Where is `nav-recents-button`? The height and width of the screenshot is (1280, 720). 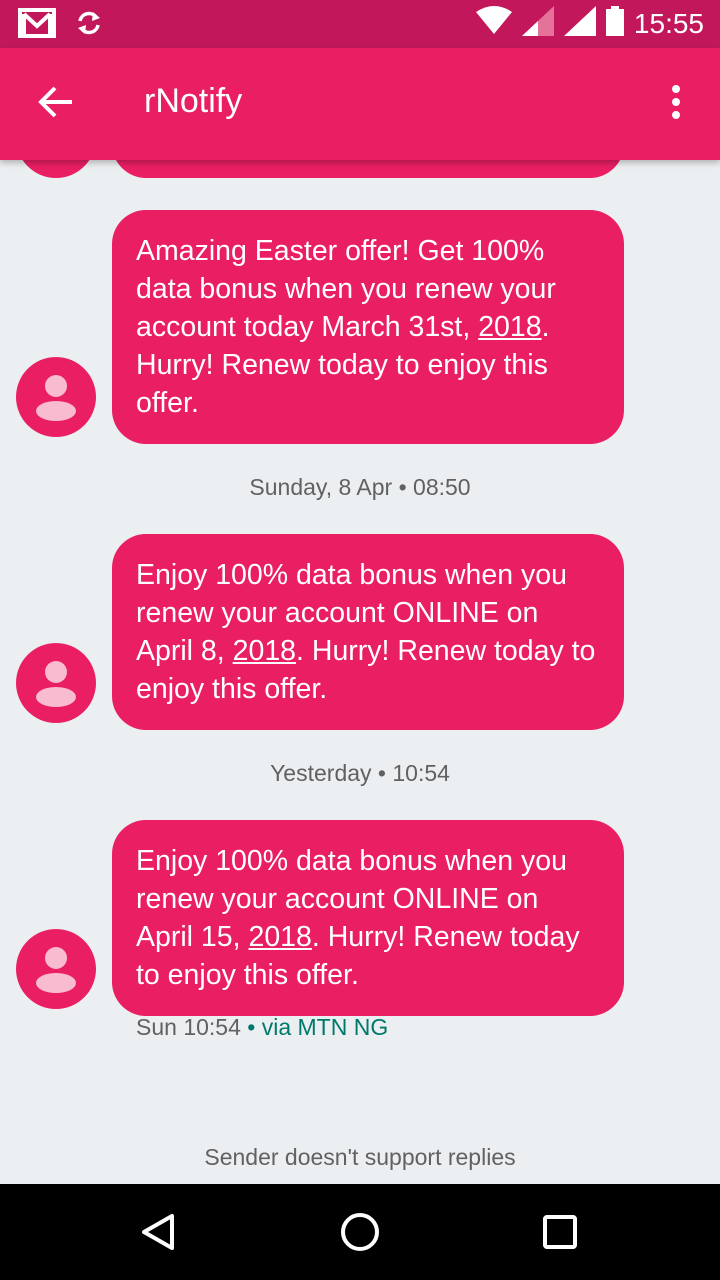
nav-recents-button is located at coordinates (560, 1232).